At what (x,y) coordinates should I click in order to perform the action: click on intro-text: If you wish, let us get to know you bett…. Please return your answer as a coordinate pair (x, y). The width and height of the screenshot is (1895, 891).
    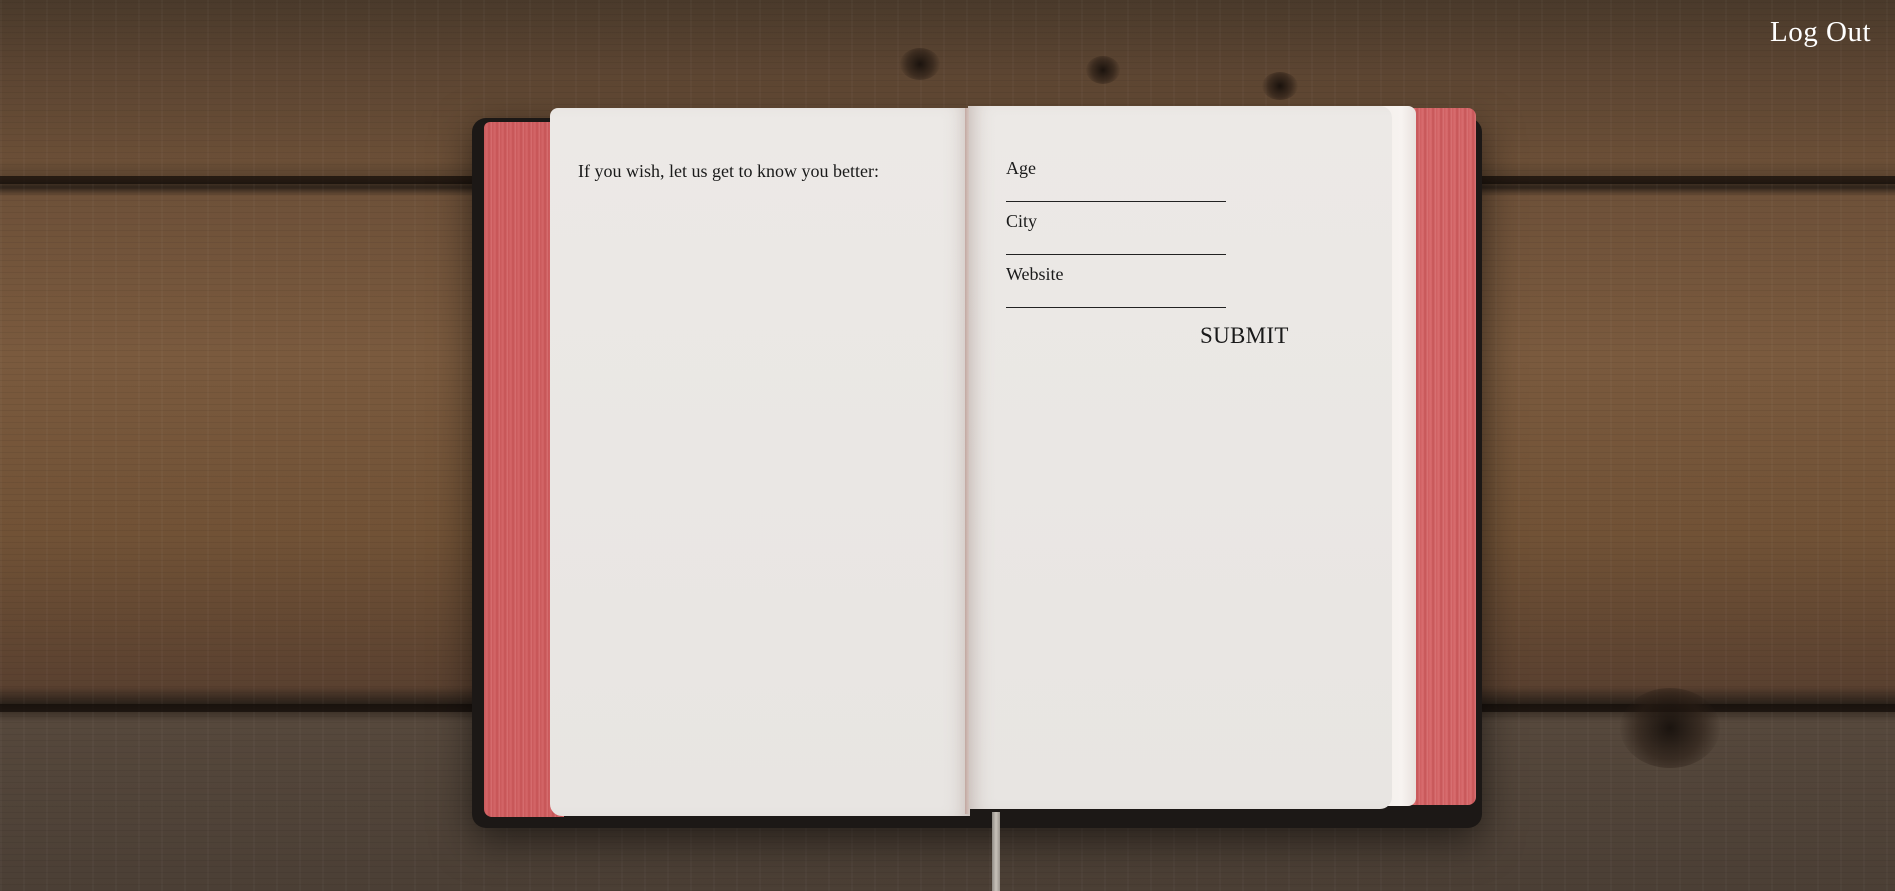
    Looking at the image, I should click on (728, 171).